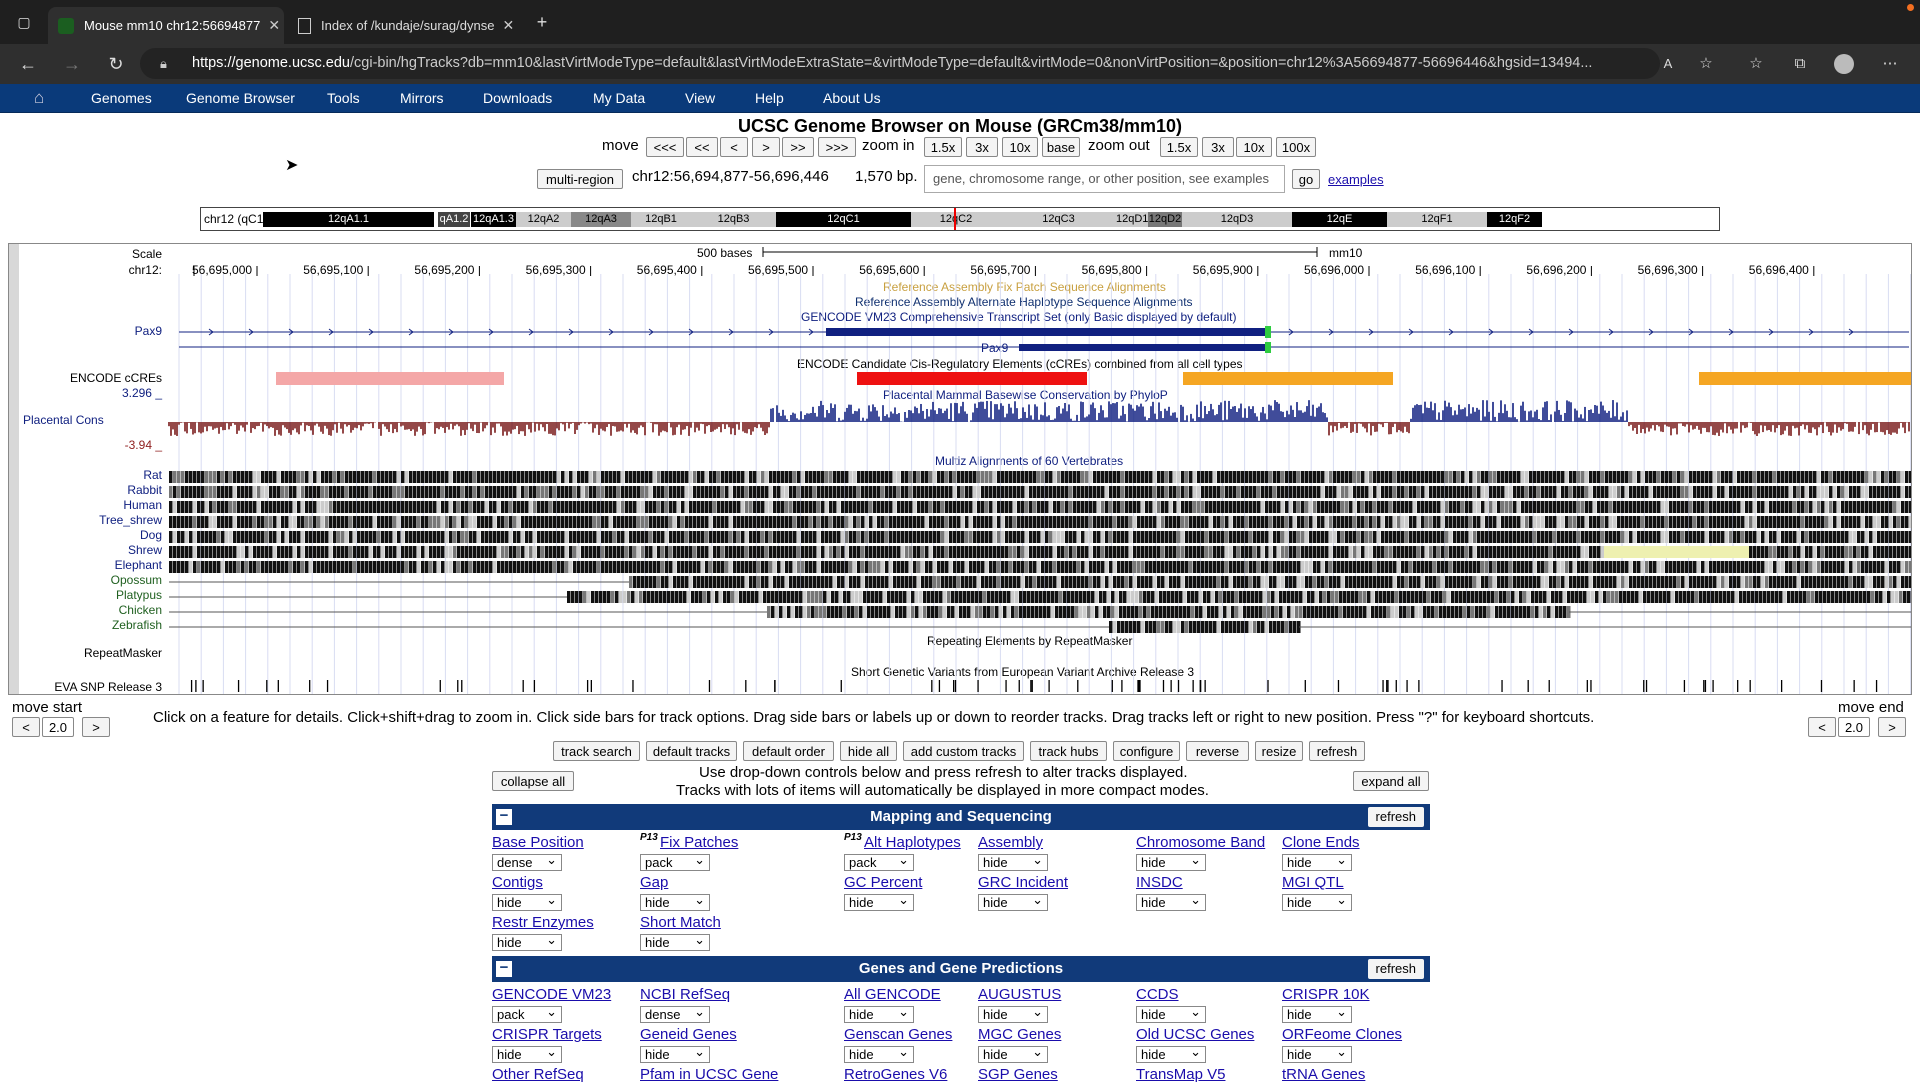 This screenshot has width=1920, height=1083. I want to click on move-button: <<, so click(702, 147).